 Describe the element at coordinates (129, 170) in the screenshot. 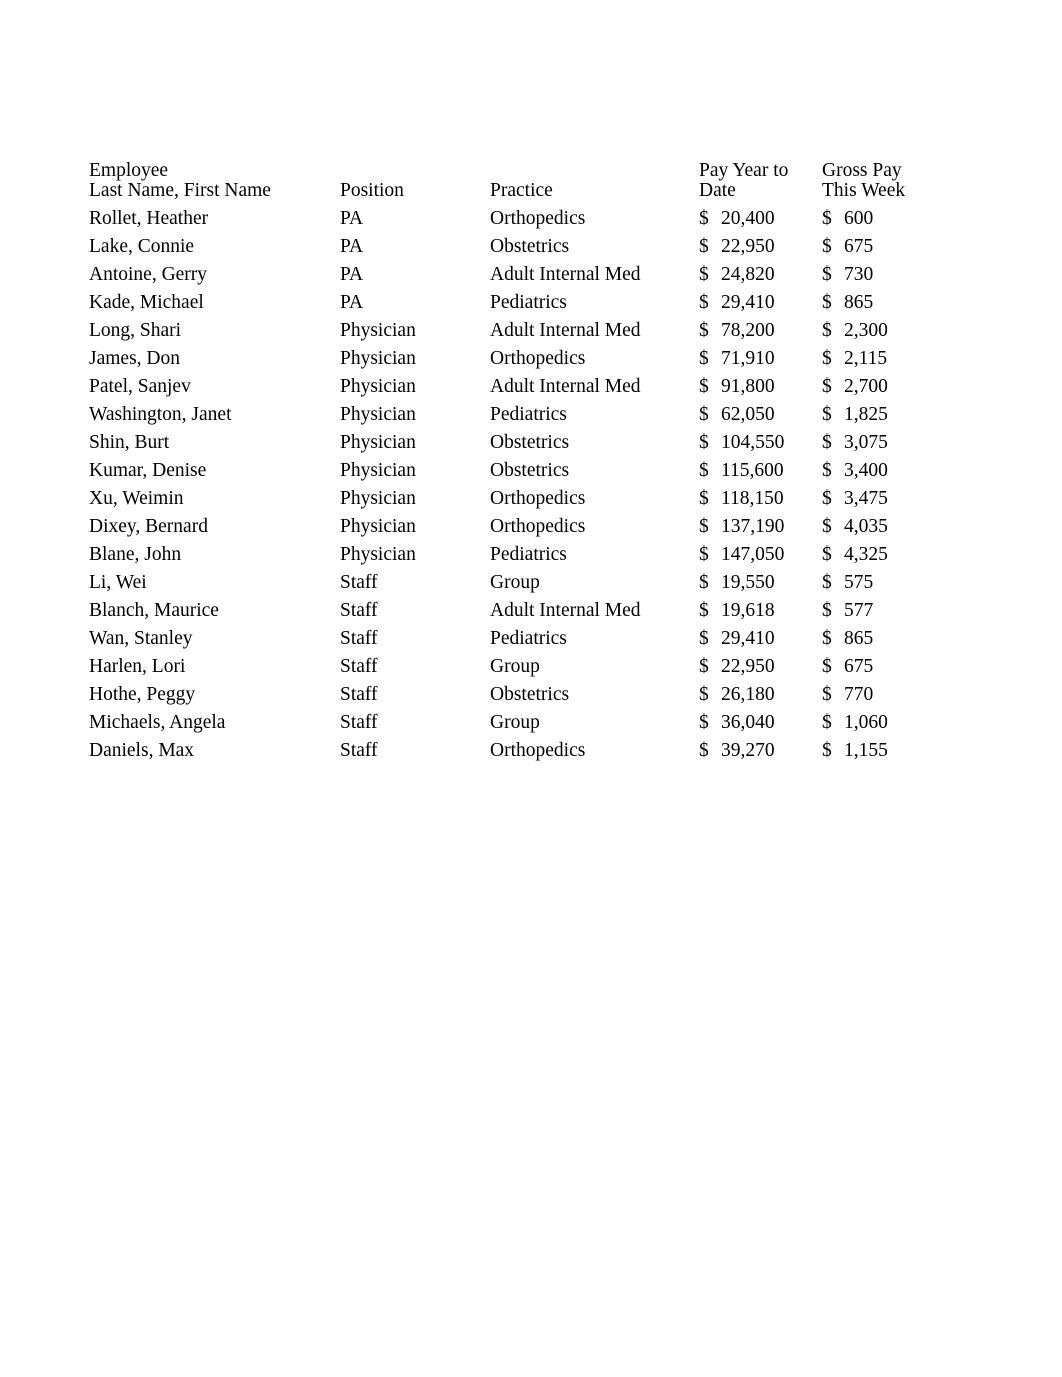

I see `header-employee-line1: Employee` at that location.